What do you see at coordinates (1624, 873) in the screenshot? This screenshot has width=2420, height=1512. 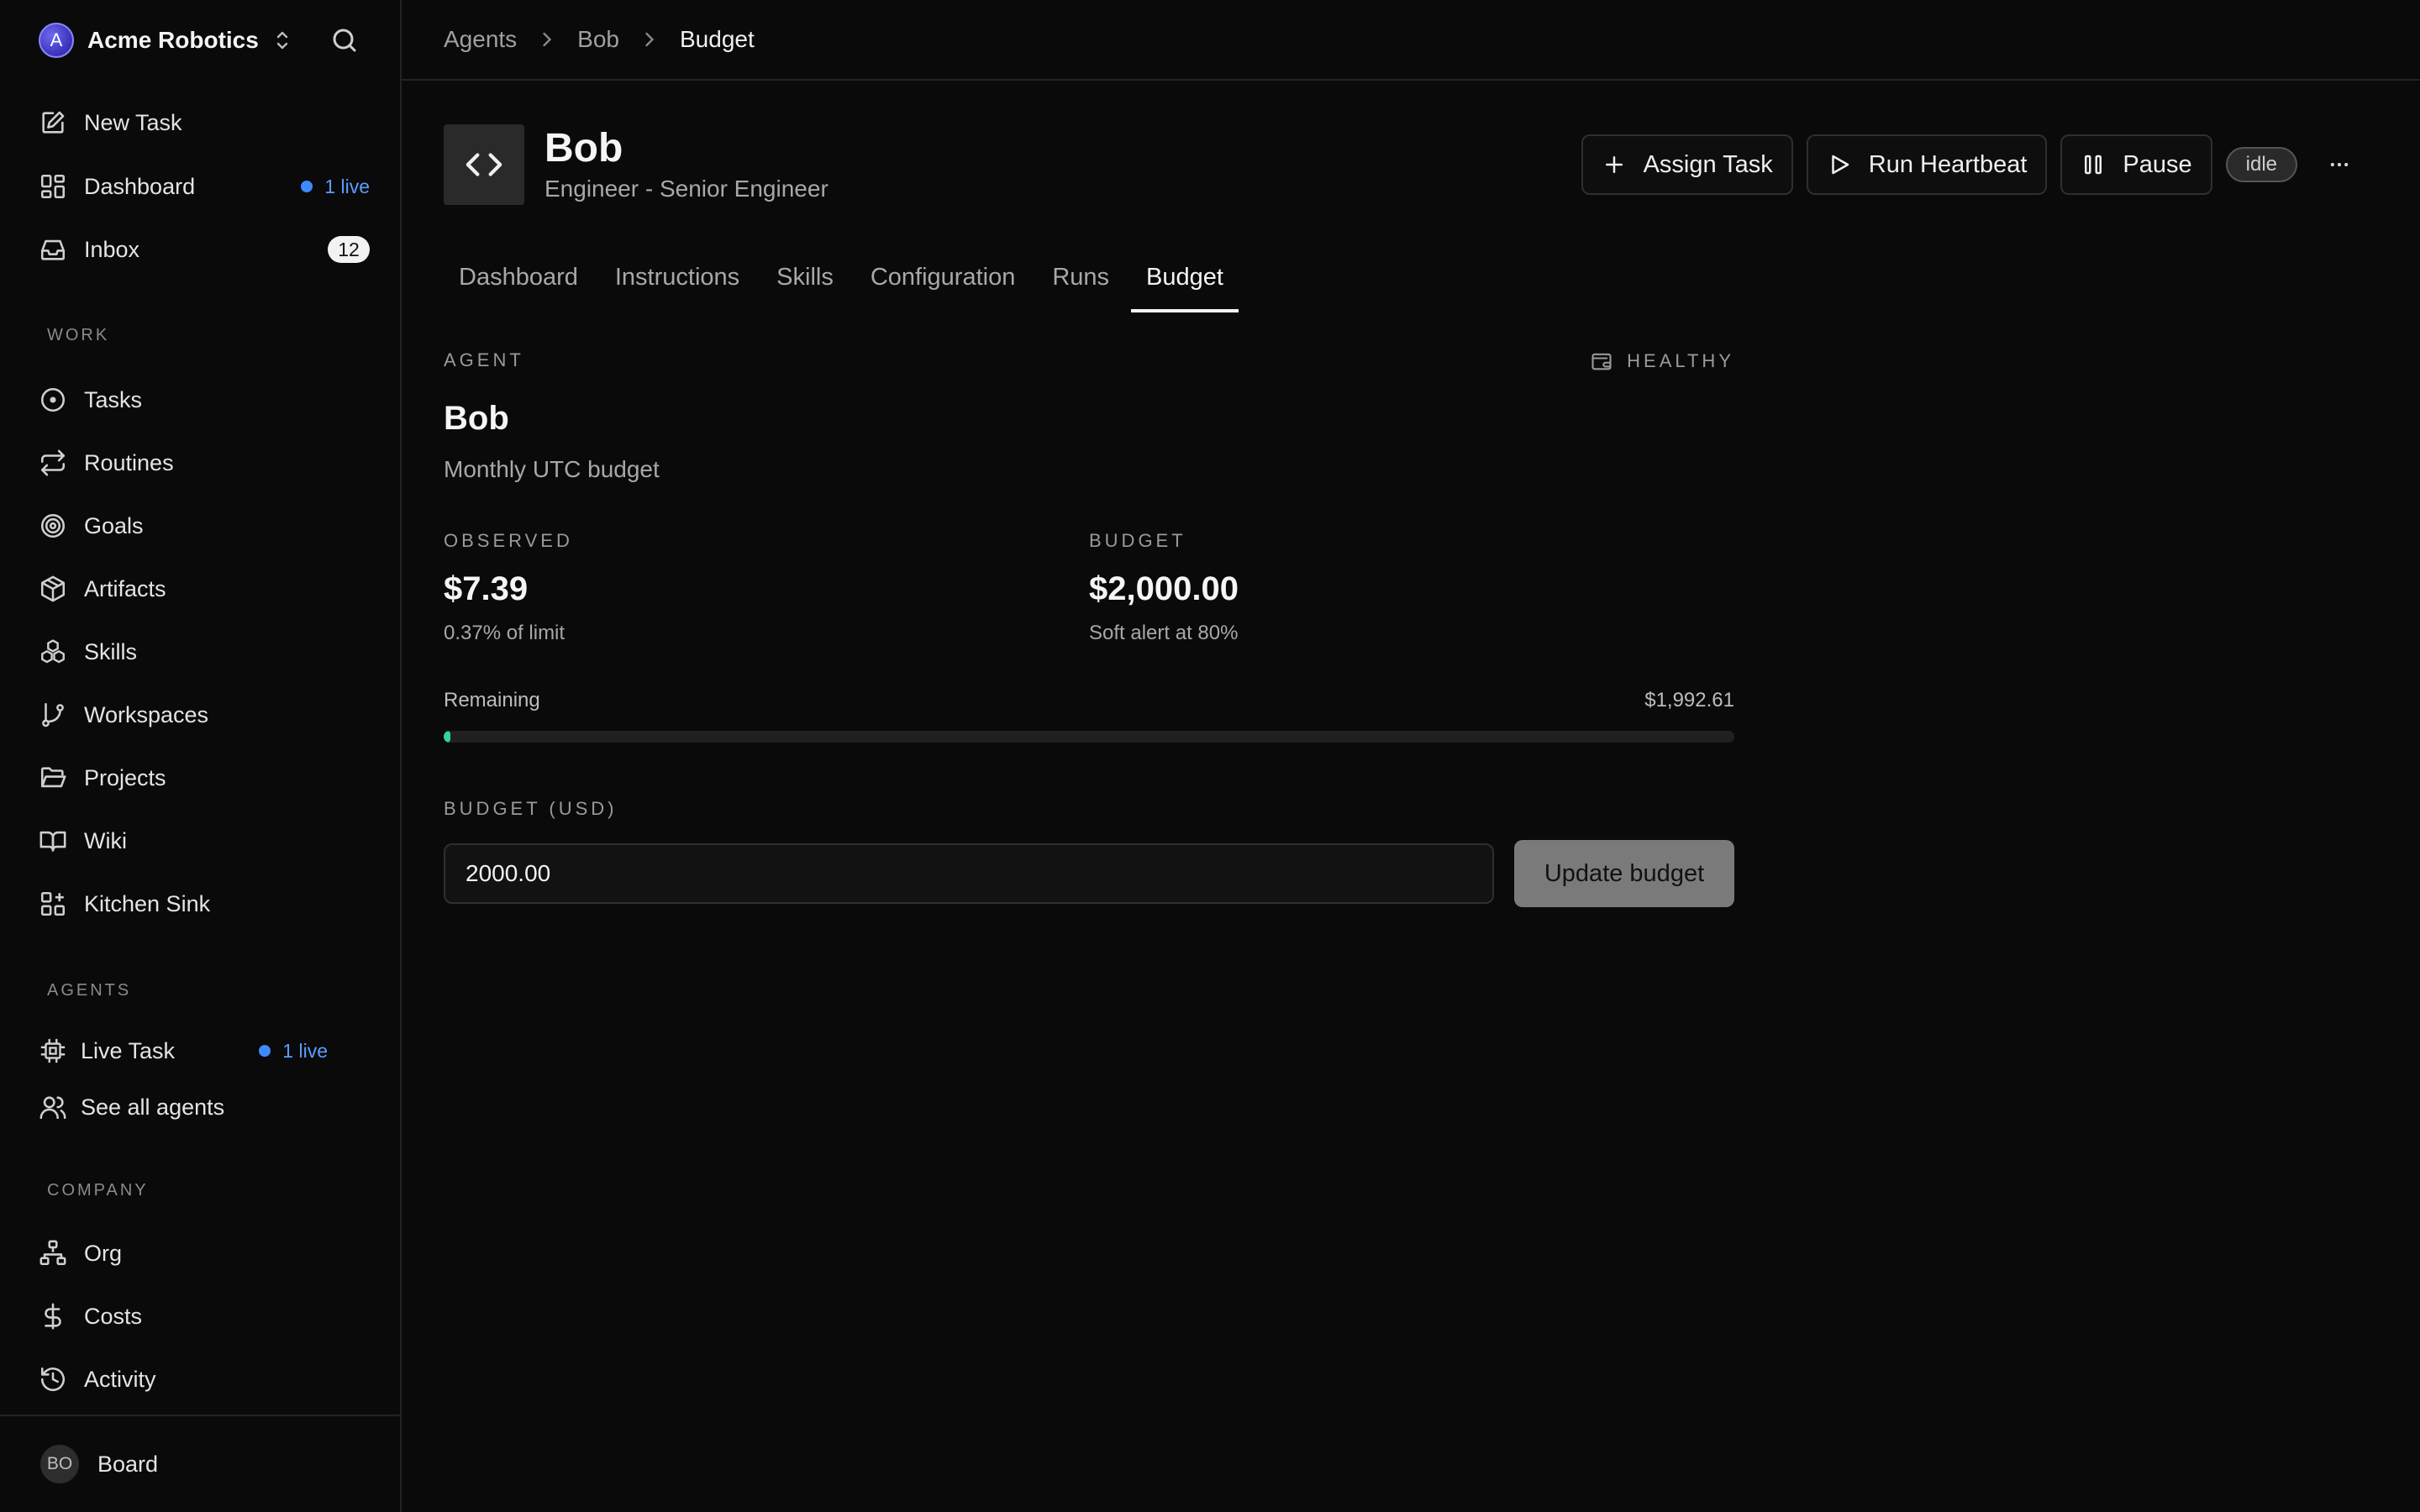 I see `update-budget-button: Update budget` at bounding box center [1624, 873].